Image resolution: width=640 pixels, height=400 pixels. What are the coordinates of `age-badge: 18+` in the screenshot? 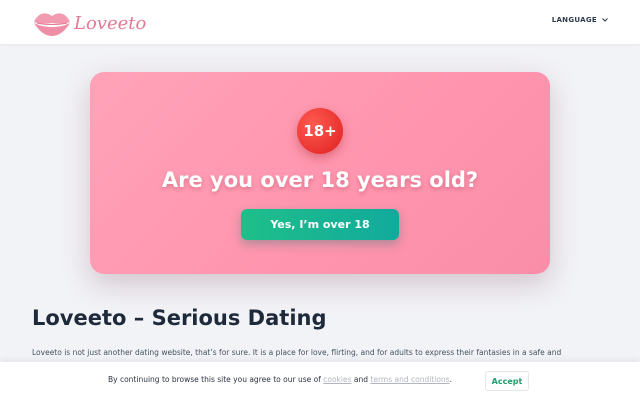 It's located at (320, 131).